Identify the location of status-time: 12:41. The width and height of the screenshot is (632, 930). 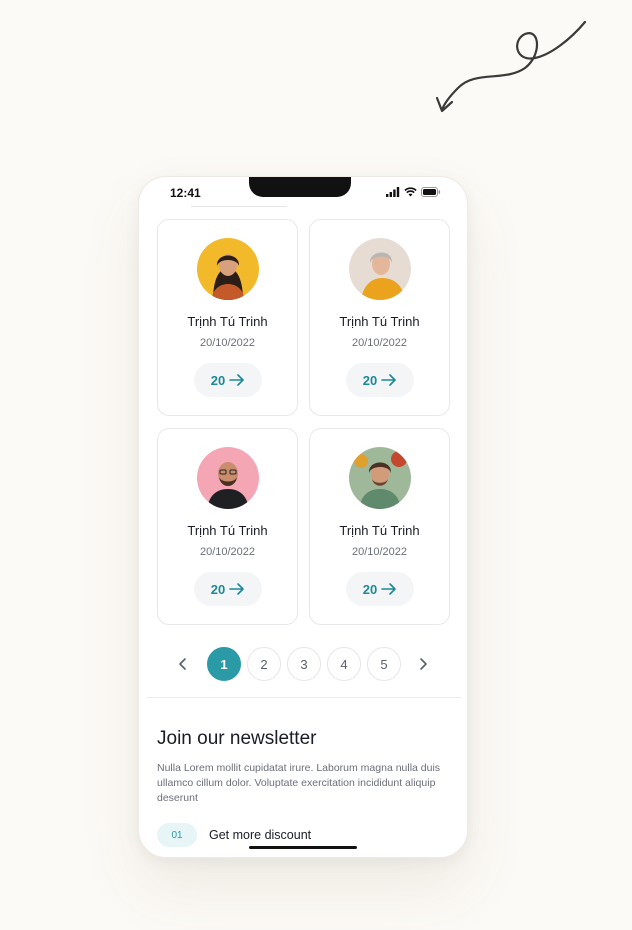
(185, 193).